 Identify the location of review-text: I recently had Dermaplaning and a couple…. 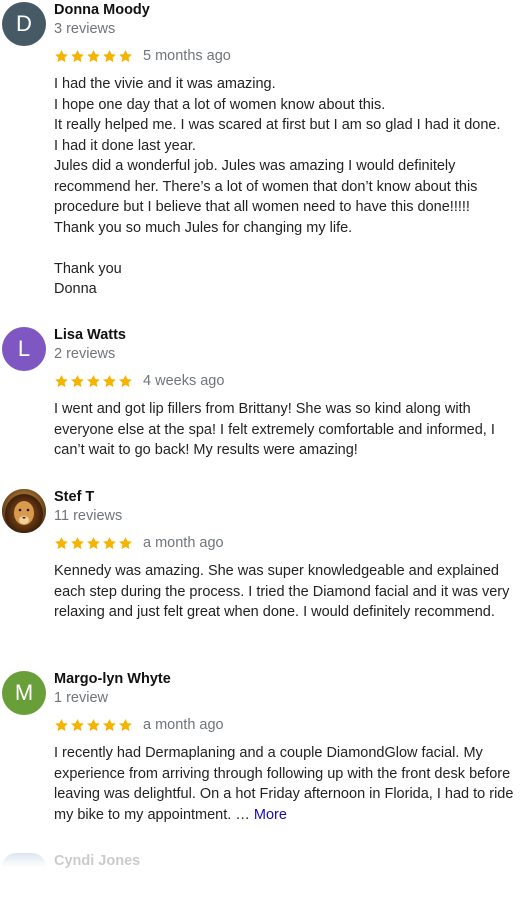
(285, 784).